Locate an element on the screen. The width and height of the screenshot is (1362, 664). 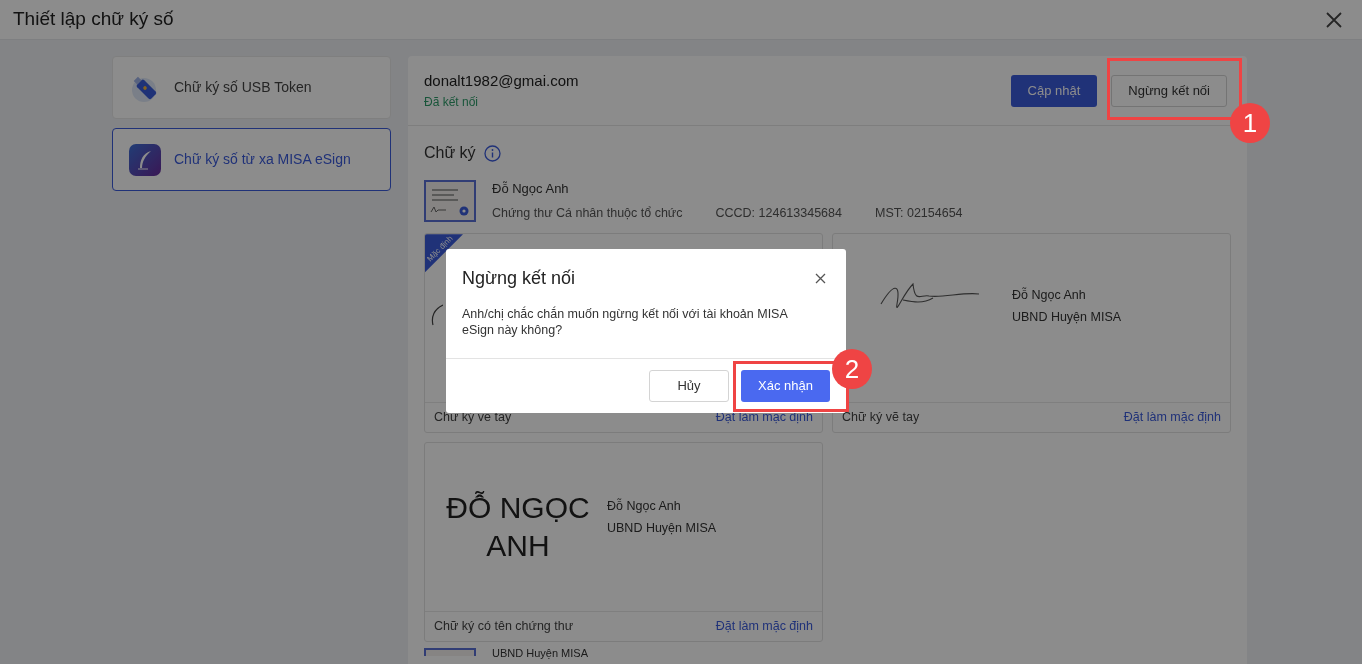
certificate-name: UBND Huyện MISA is located at coordinates (540, 654).